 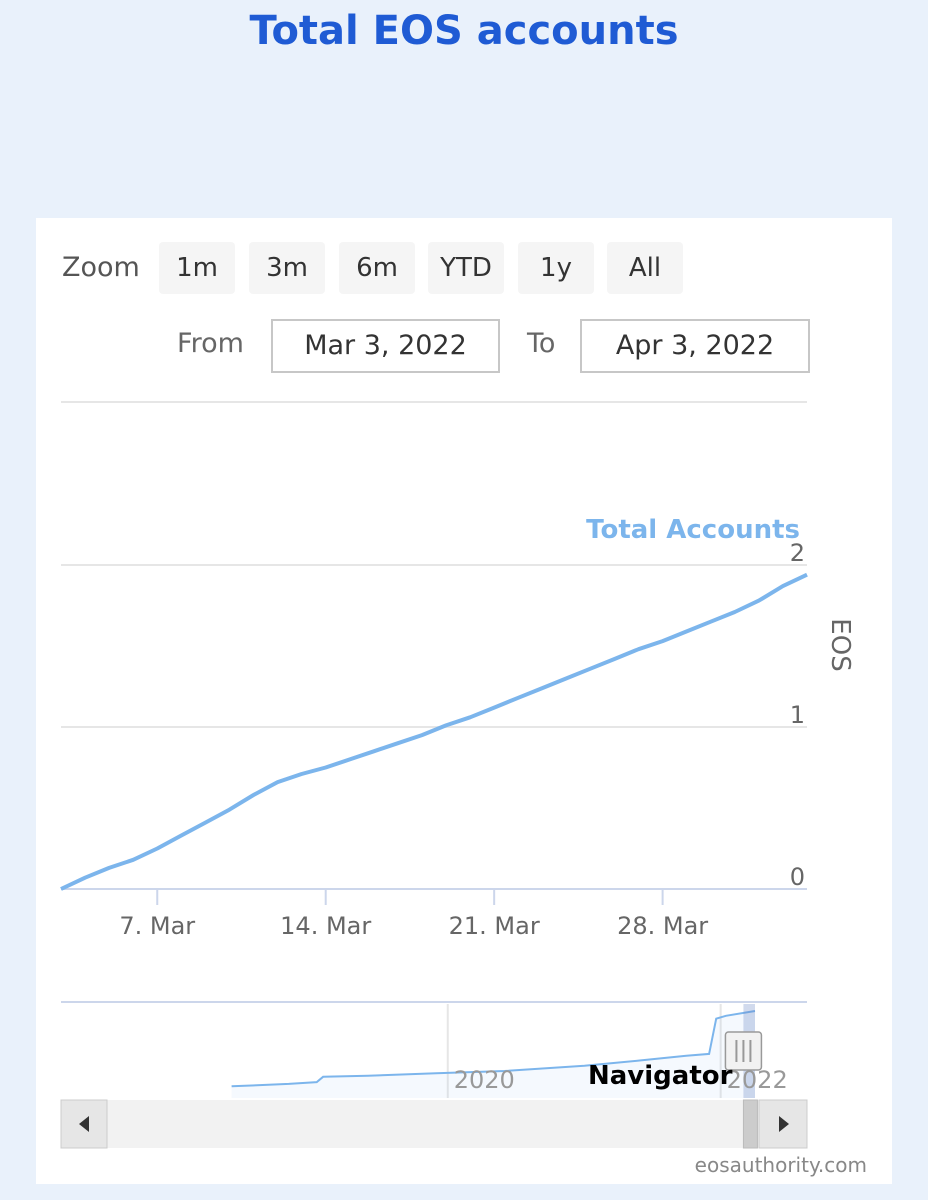 I want to click on scrollbar-thumb, so click(x=750, y=1124).